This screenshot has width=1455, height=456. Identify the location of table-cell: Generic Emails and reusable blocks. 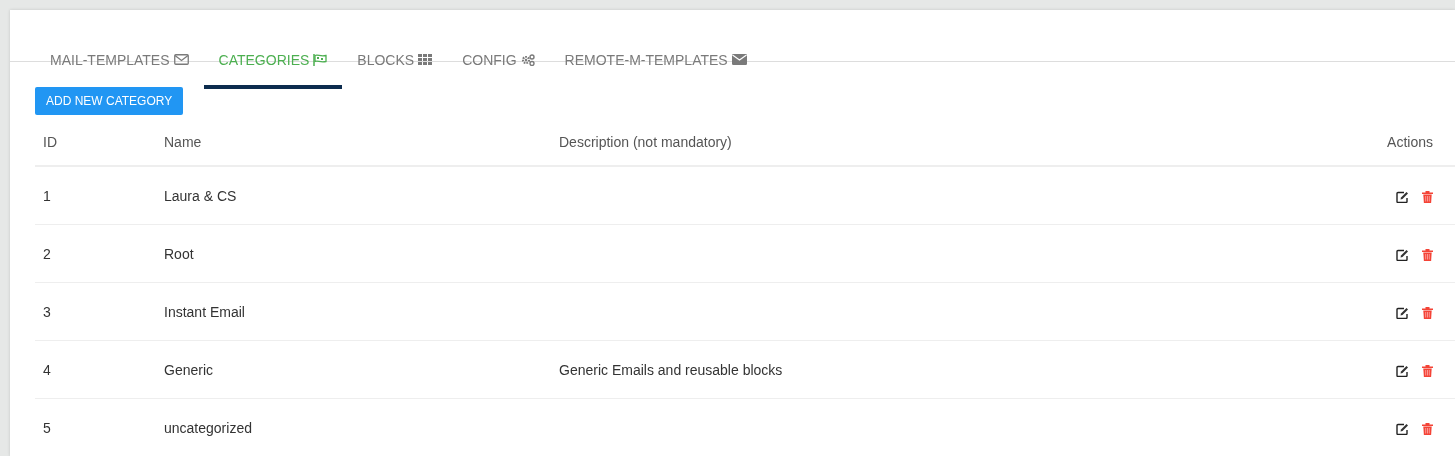
(671, 369).